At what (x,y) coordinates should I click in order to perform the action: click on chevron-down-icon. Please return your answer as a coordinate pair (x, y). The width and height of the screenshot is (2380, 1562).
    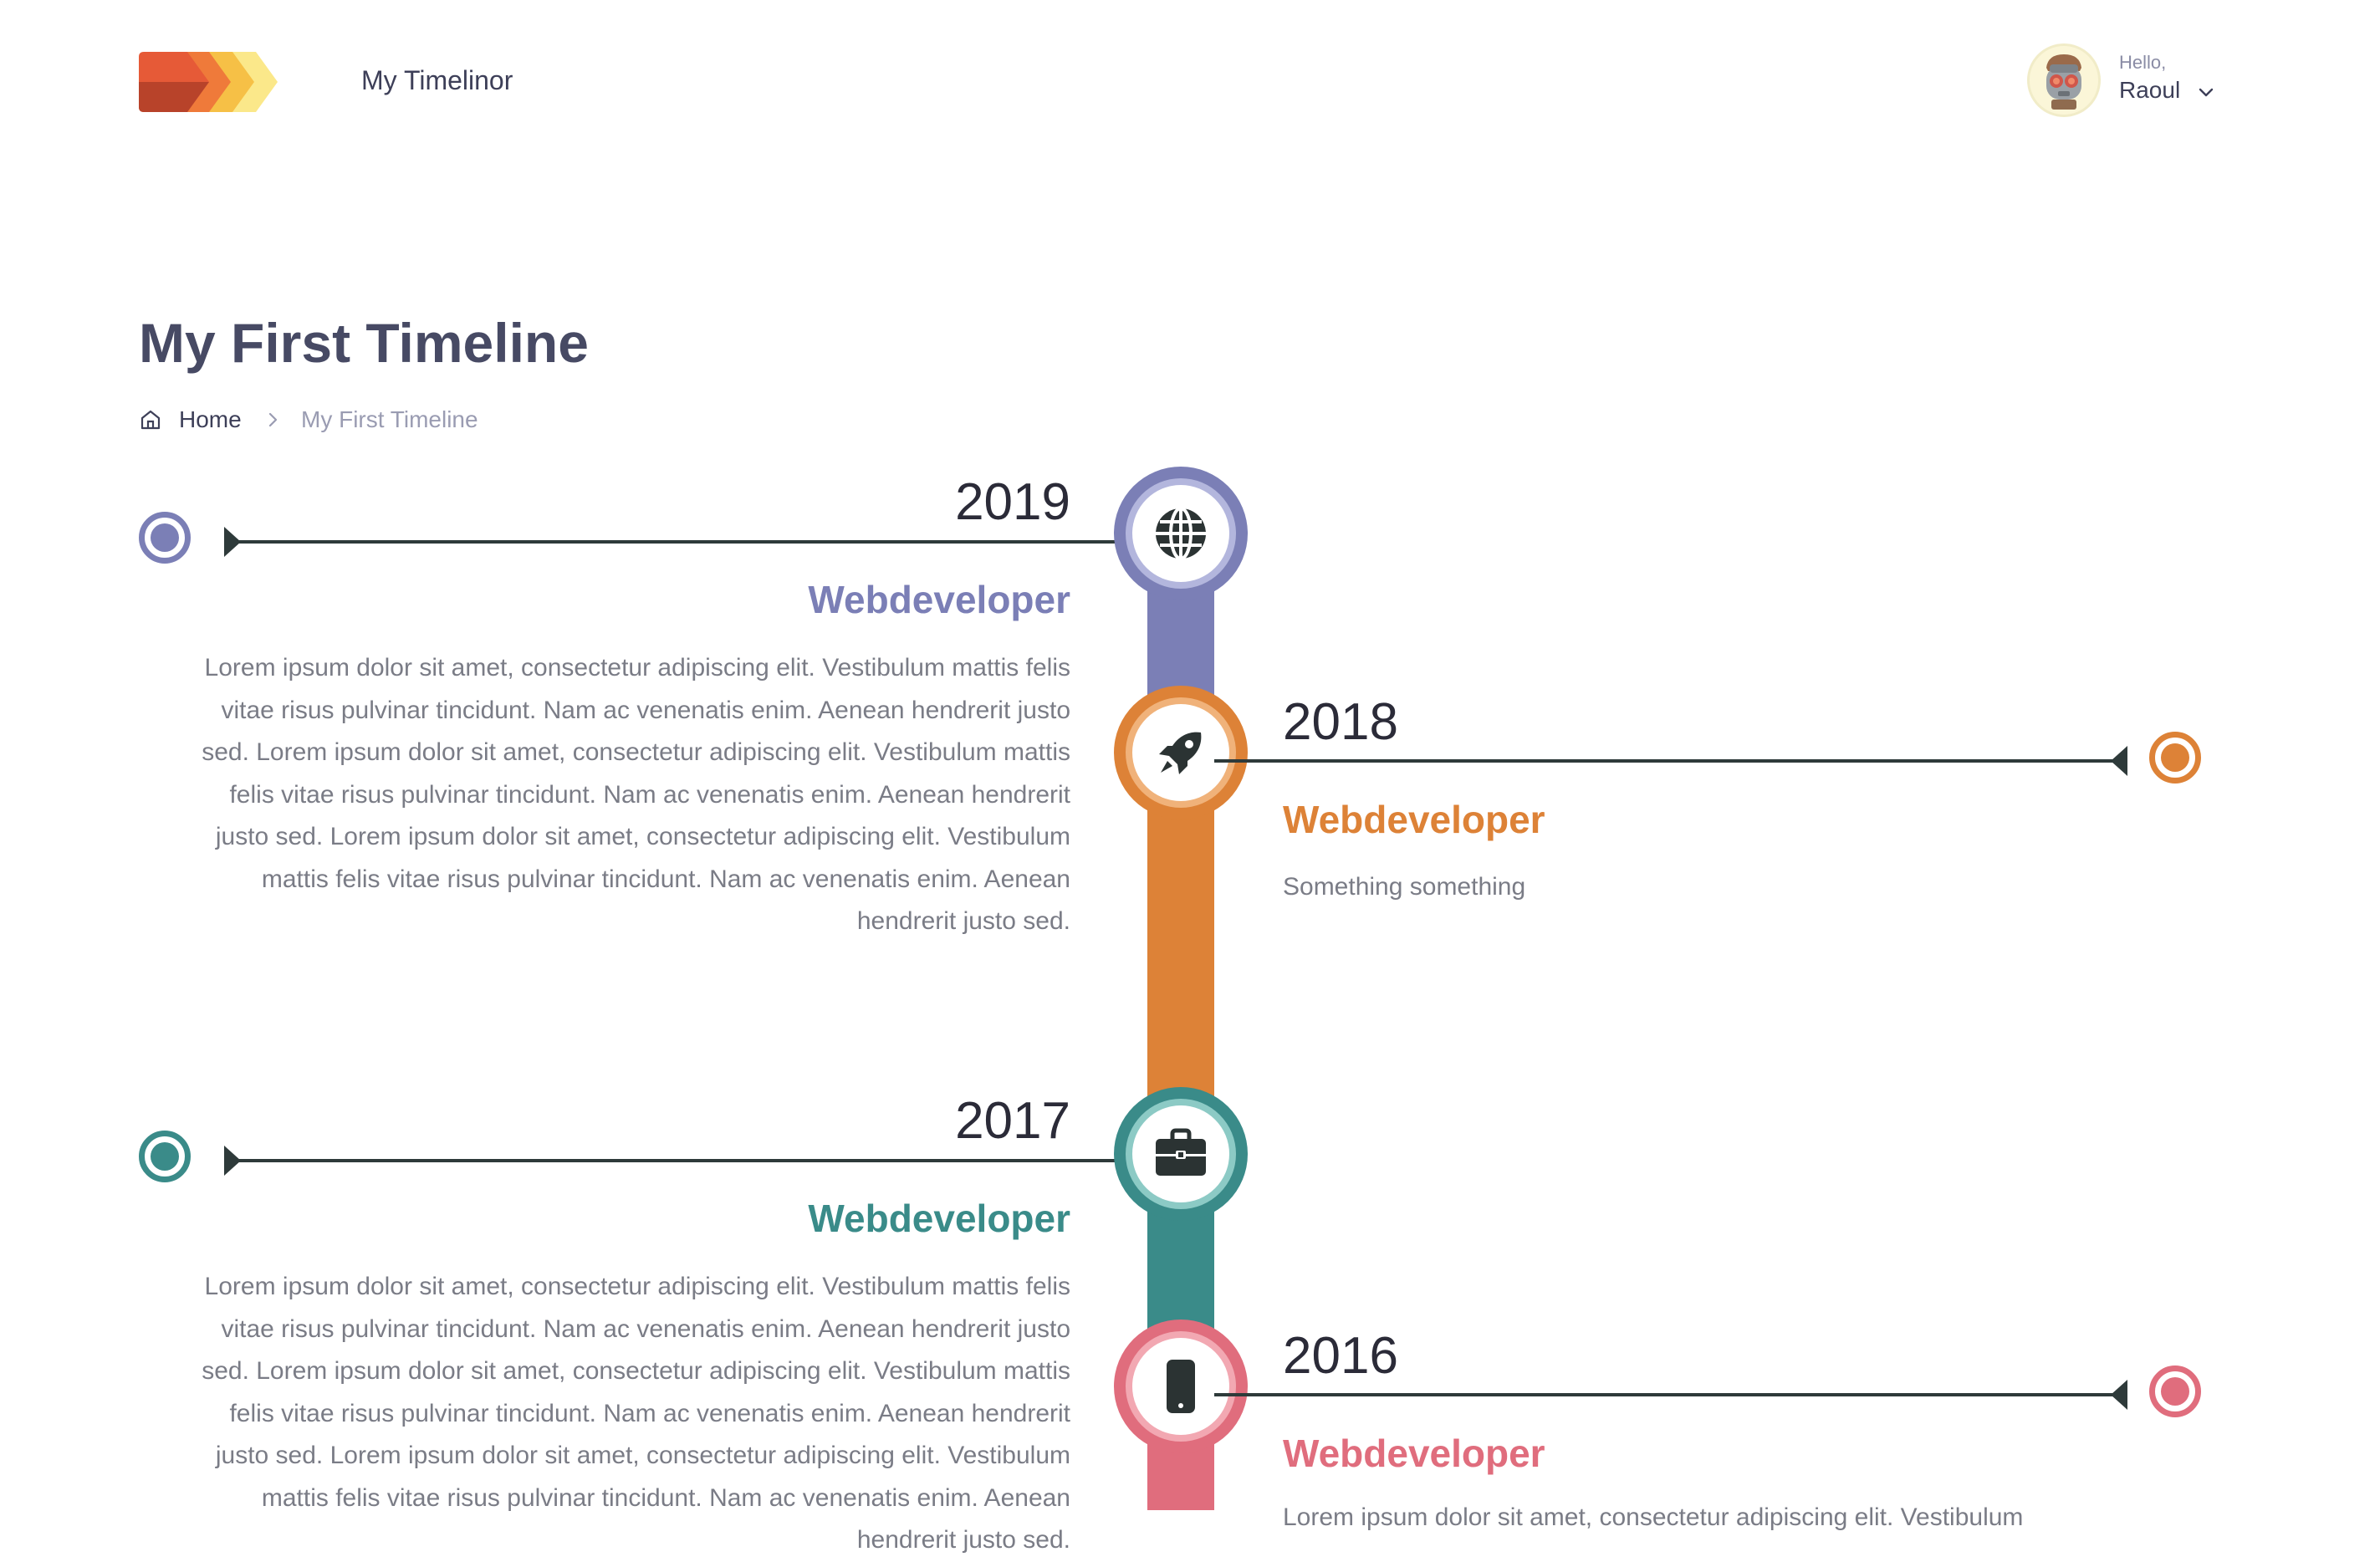
    Looking at the image, I should click on (2206, 92).